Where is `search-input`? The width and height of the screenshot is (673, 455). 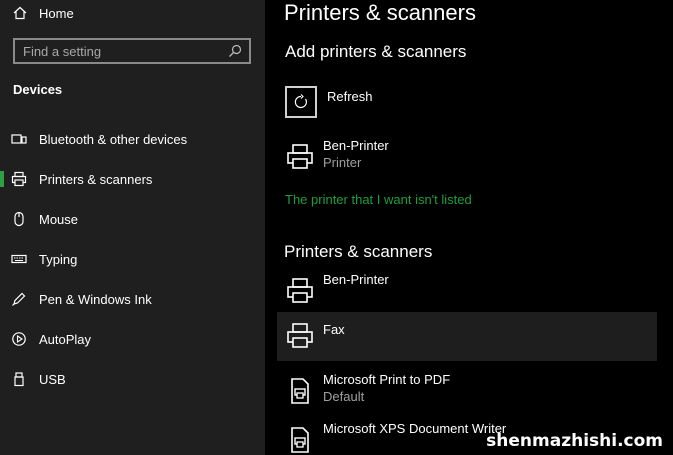 search-input is located at coordinates (120, 51).